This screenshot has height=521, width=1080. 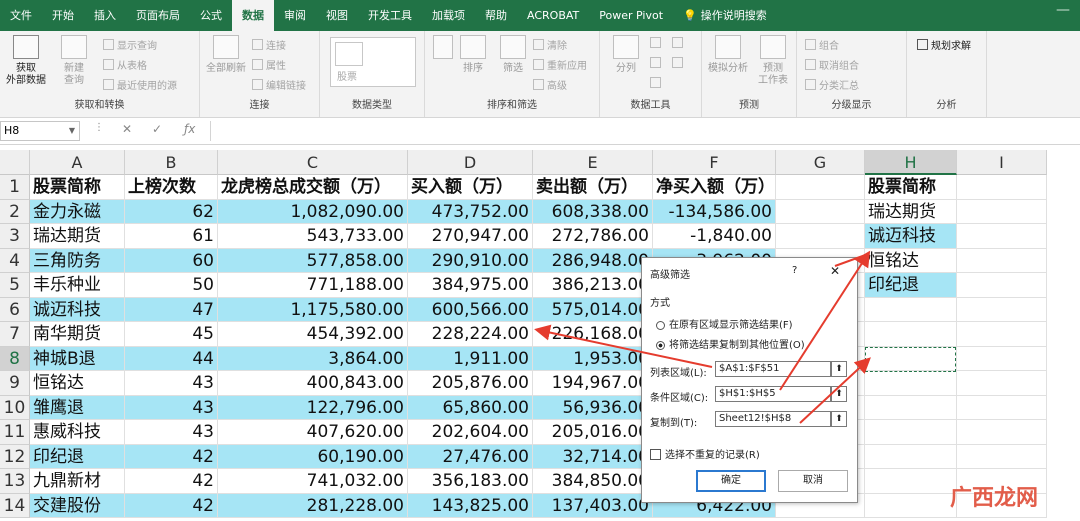 I want to click on cell-A12: 印纪退, so click(x=77, y=456).